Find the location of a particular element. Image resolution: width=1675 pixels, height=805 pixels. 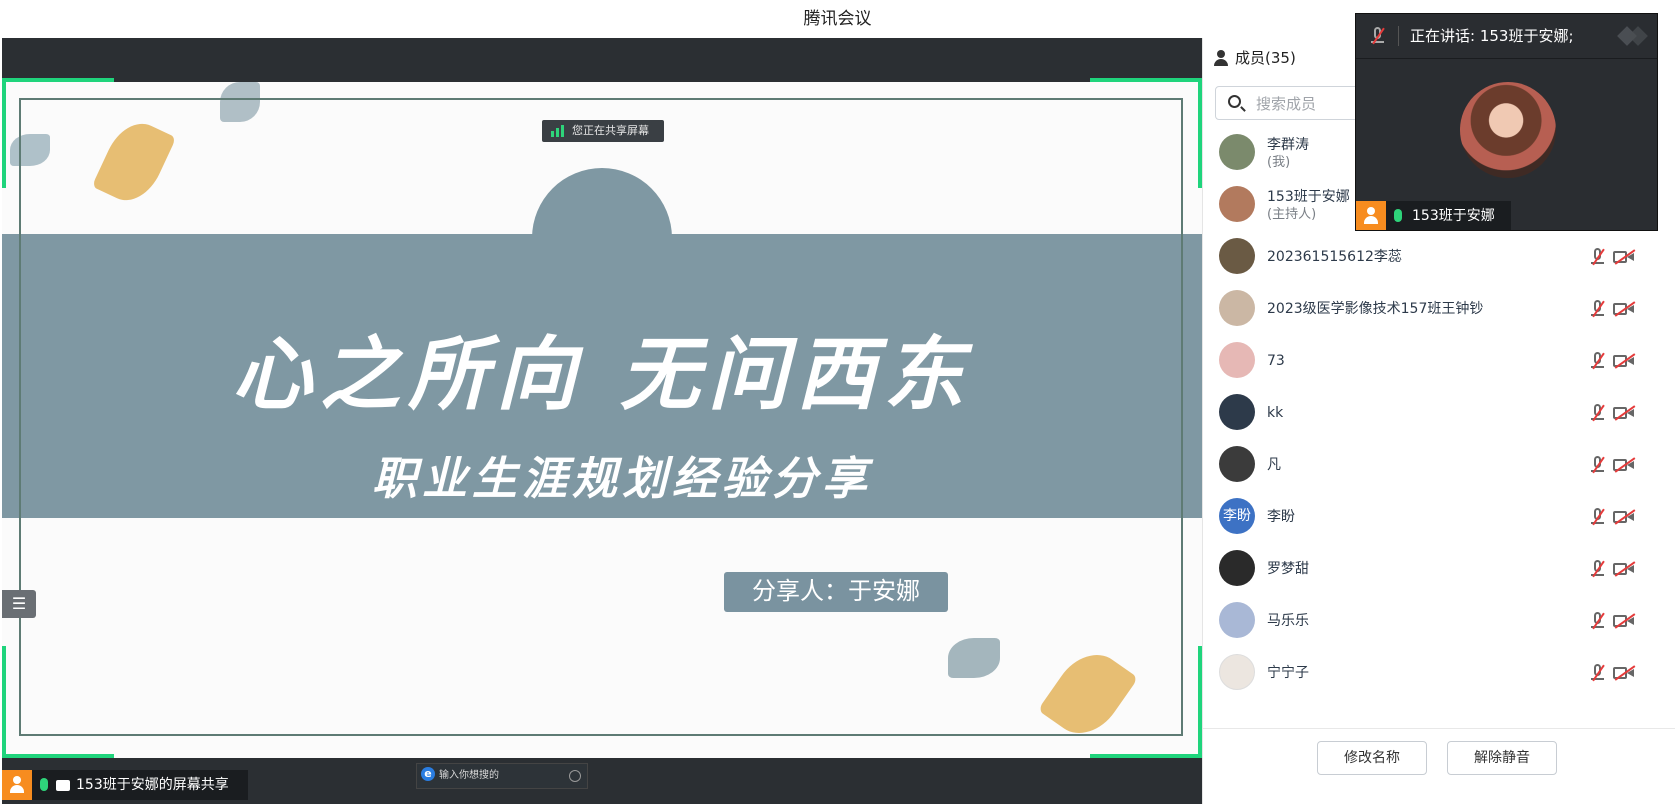

speaker-name-label: 153班于安娜 is located at coordinates (1433, 215).